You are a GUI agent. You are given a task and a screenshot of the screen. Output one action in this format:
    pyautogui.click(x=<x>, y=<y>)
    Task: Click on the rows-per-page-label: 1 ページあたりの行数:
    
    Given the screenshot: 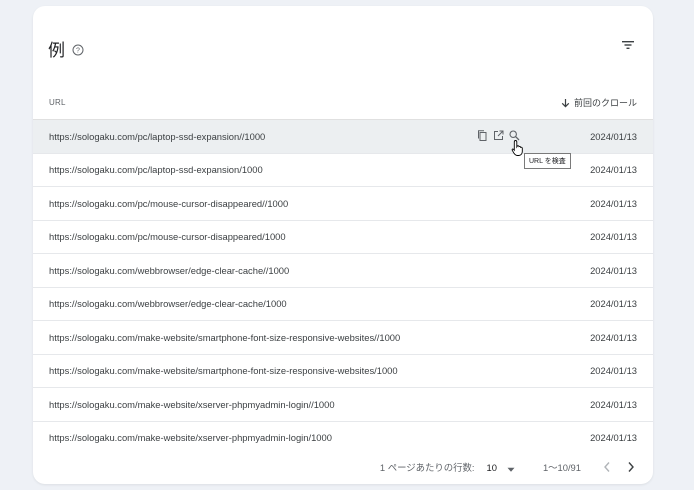 What is the action you would take?
    pyautogui.click(x=427, y=467)
    